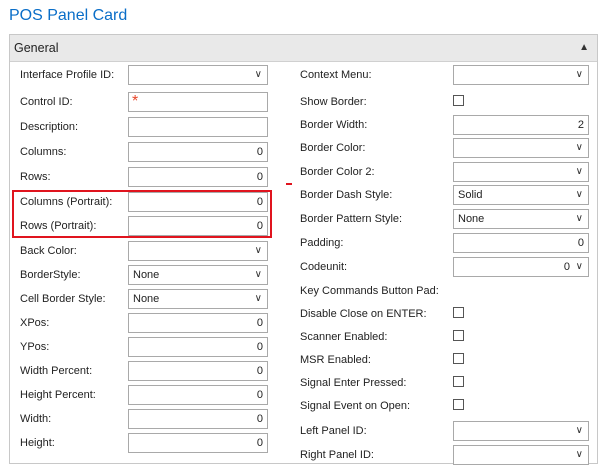  What do you see at coordinates (58, 395) in the screenshot?
I see `height-percent-label: Height Percent:` at bounding box center [58, 395].